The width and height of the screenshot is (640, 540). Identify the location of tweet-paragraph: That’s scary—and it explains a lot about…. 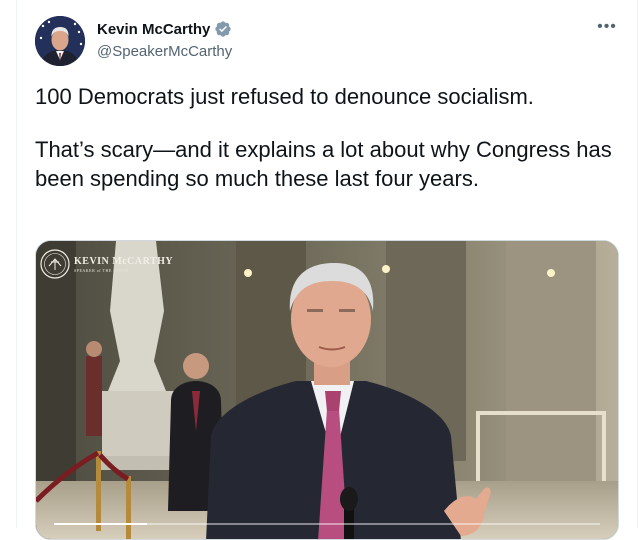
(323, 164).